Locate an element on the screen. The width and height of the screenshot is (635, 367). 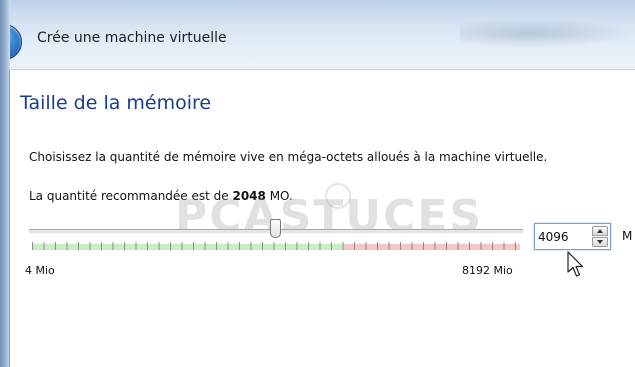
window-title: Crée une machine virtuelle is located at coordinates (132, 38).